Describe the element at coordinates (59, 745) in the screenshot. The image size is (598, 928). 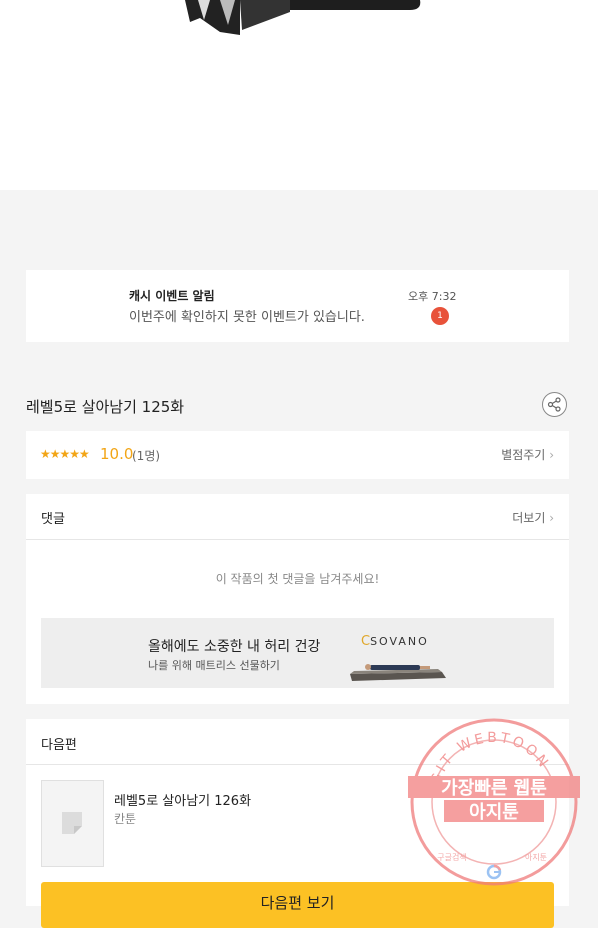
I see `next-episode-header: 다음편` at that location.